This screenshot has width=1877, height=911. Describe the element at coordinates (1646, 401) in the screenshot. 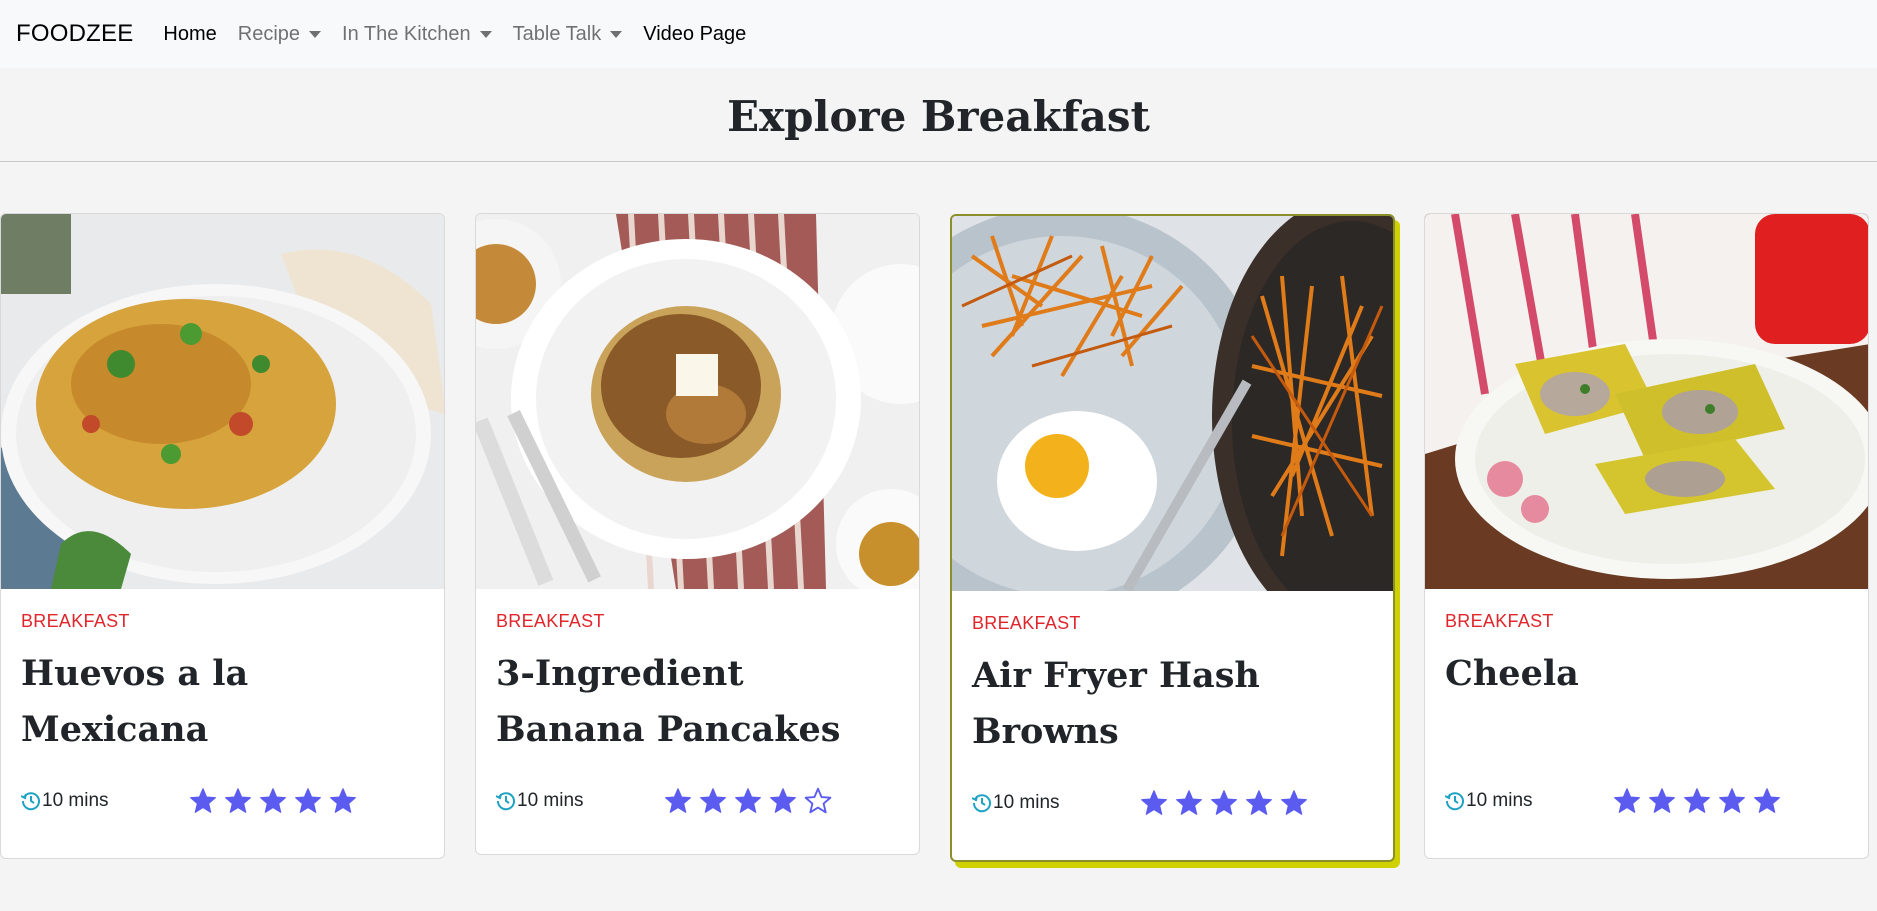

I see `recipe-image-cheela` at that location.